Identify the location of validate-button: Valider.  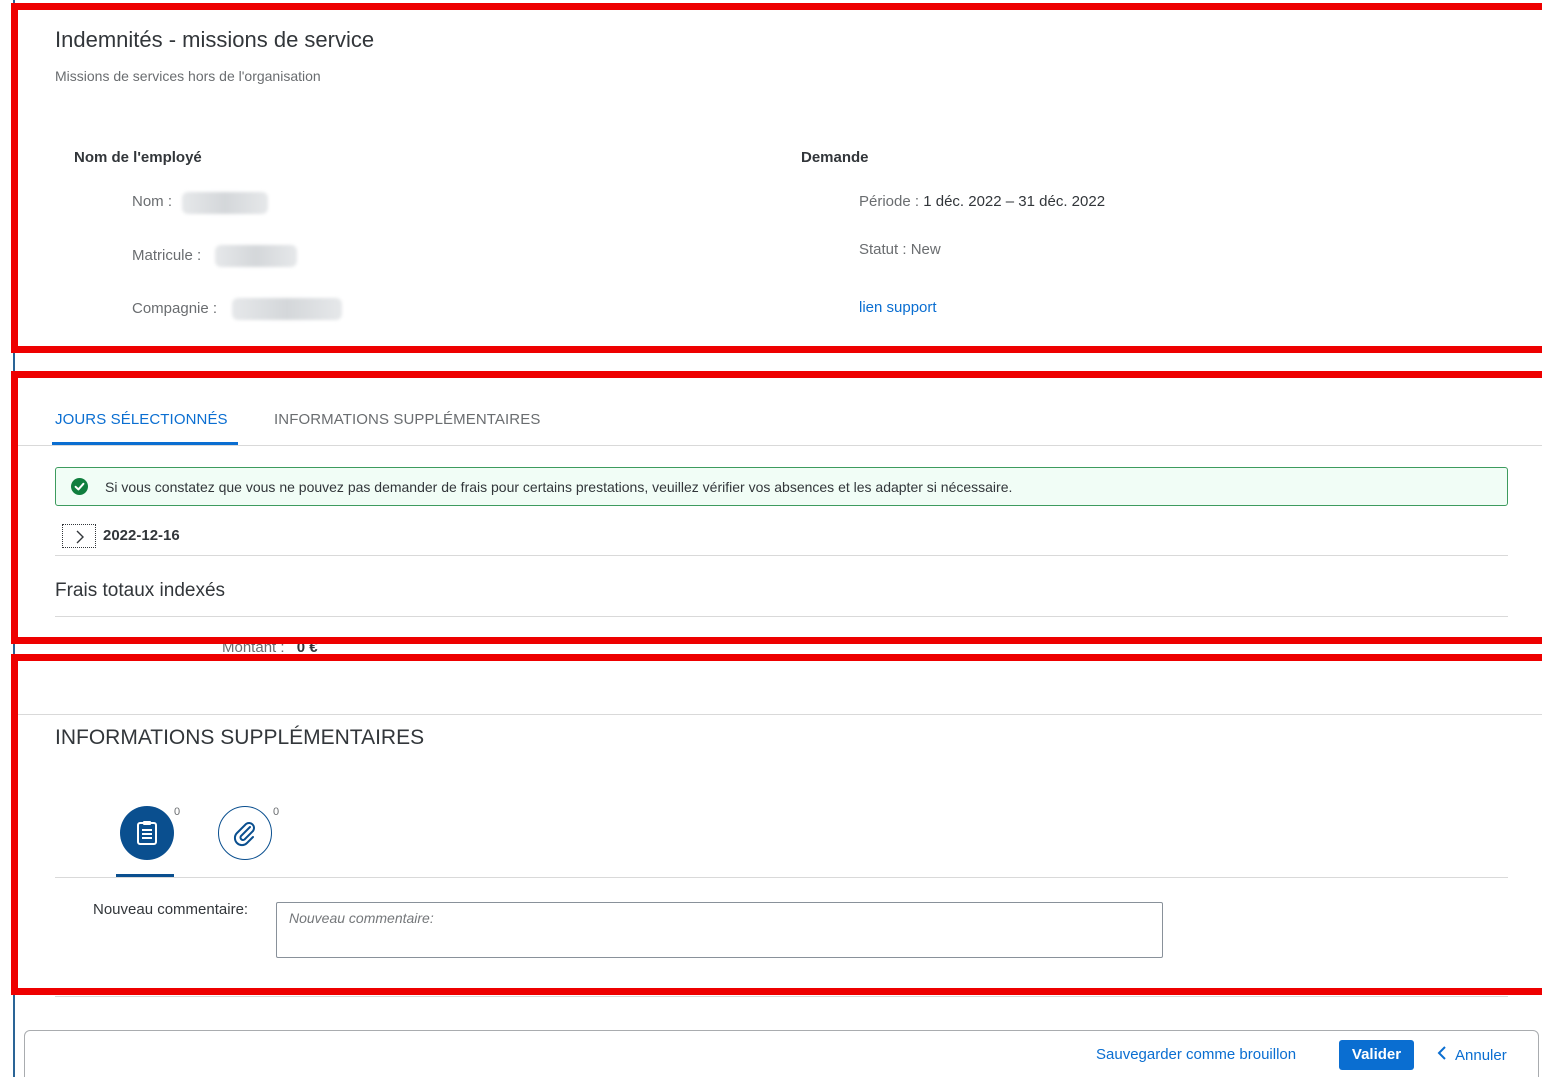
(1376, 1055).